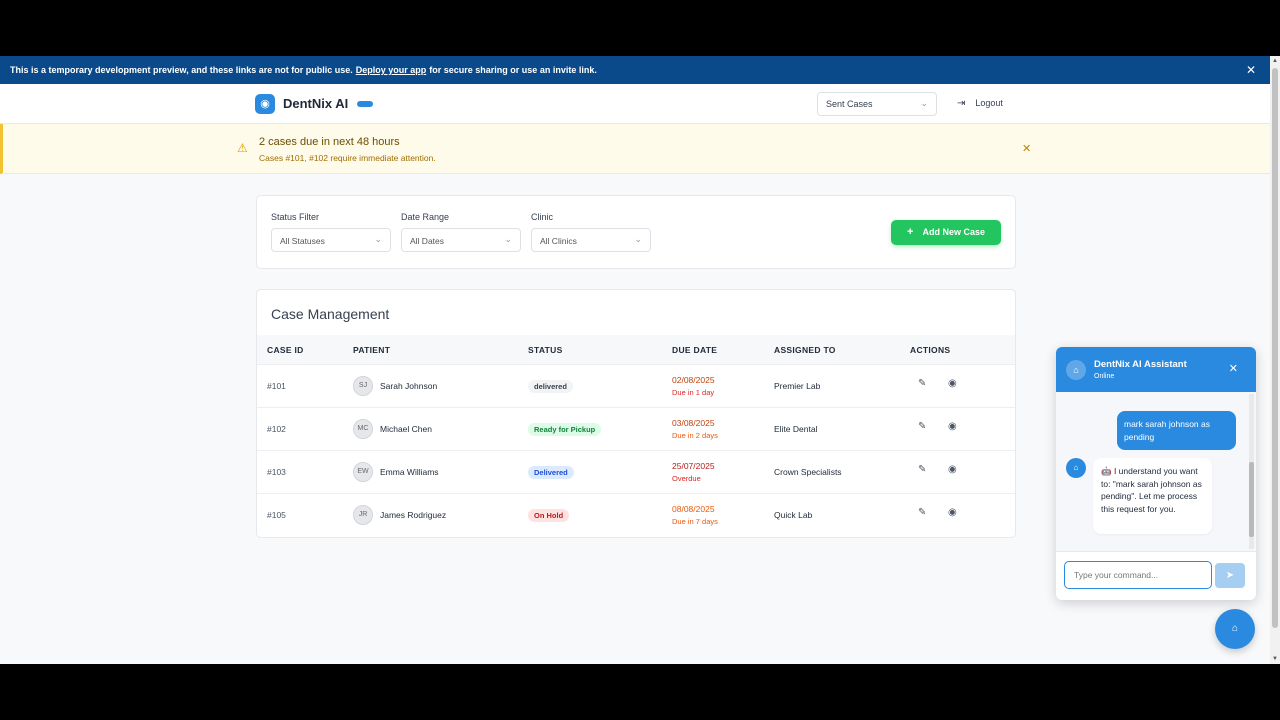 The width and height of the screenshot is (1280, 720). Describe the element at coordinates (276, 472) in the screenshot. I see `case-id: #103` at that location.